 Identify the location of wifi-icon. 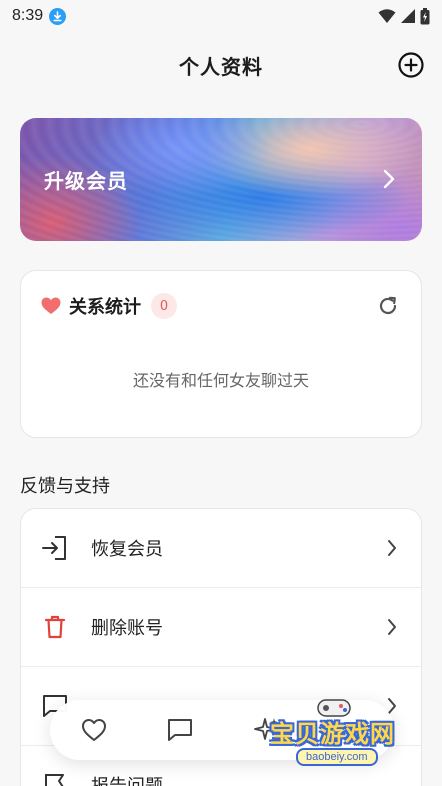
(387, 16).